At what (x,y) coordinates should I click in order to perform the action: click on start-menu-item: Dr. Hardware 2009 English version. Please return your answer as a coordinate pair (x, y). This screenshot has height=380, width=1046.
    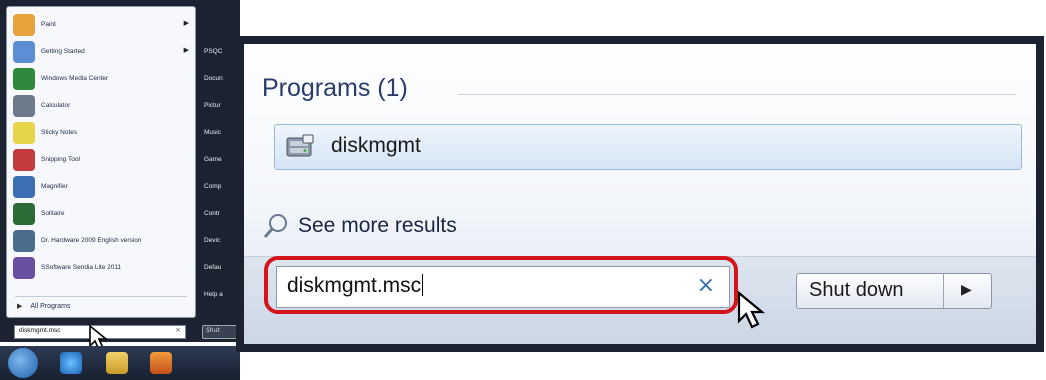
    Looking at the image, I should click on (101, 240).